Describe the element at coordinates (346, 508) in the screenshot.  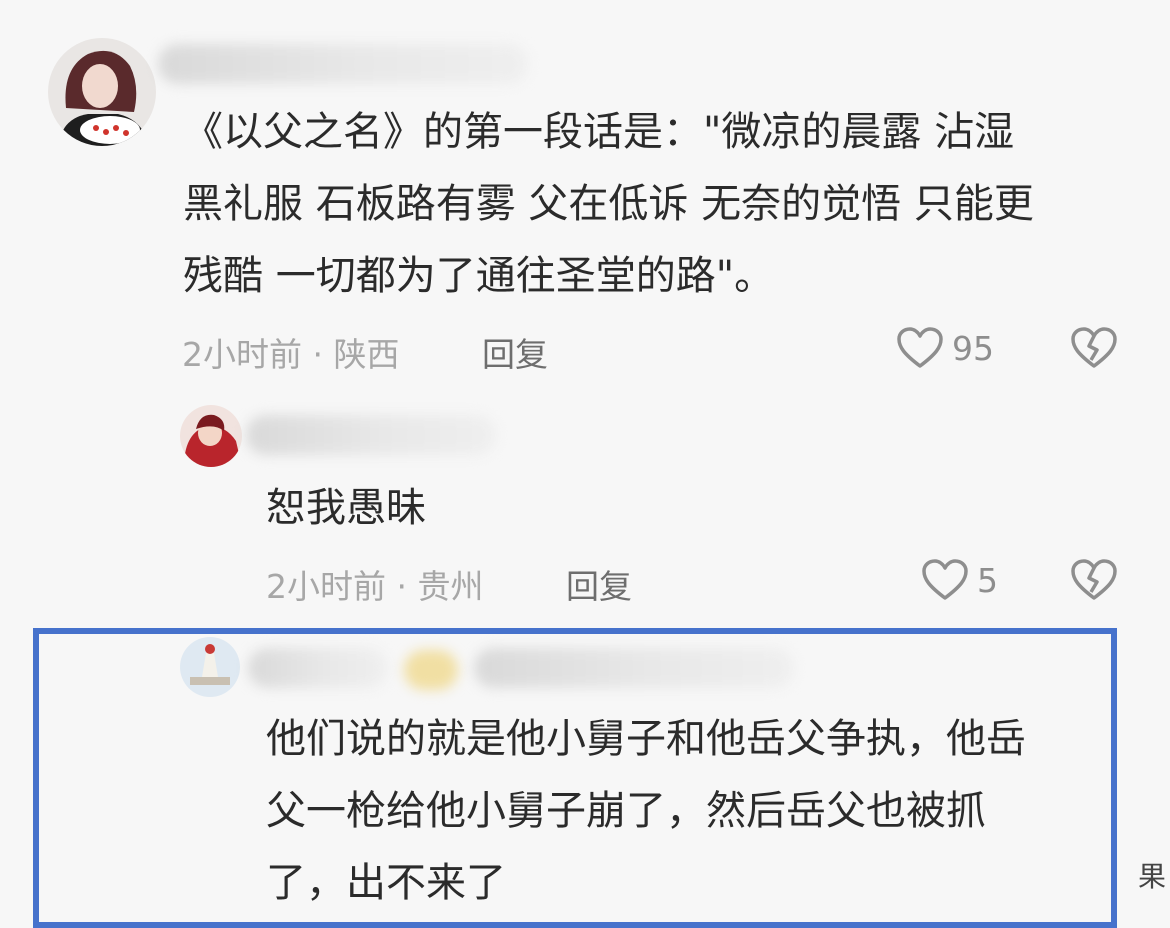
I see `comment-text: 恕我愚昧` at that location.